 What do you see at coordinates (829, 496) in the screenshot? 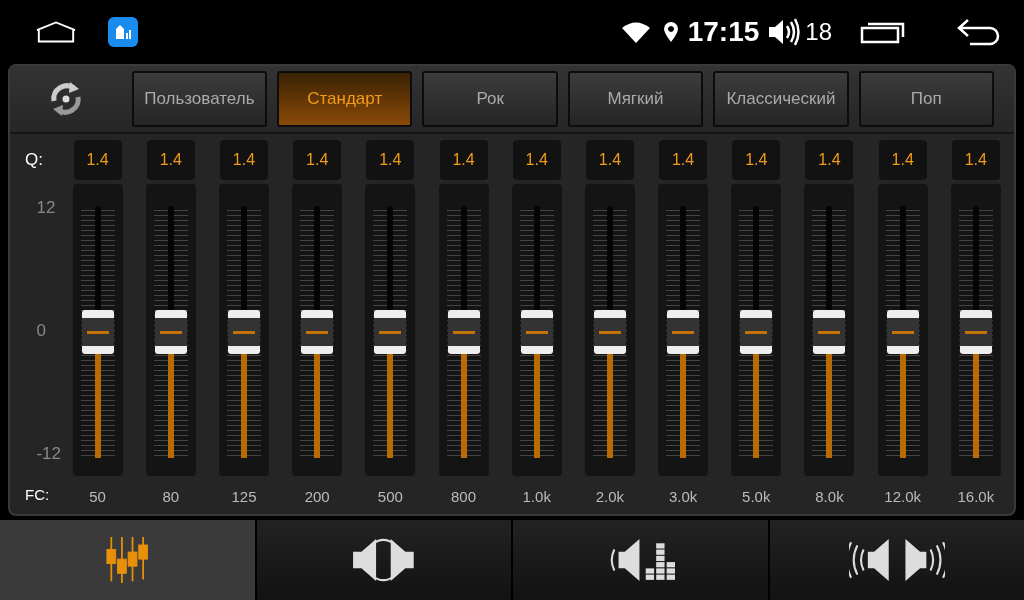
I see `frequency-label: 8.0k` at bounding box center [829, 496].